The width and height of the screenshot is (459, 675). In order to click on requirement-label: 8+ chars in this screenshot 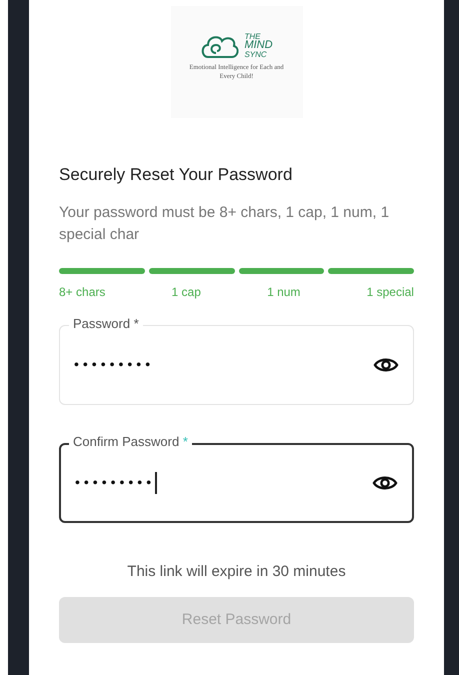, I will do `click(82, 292)`.